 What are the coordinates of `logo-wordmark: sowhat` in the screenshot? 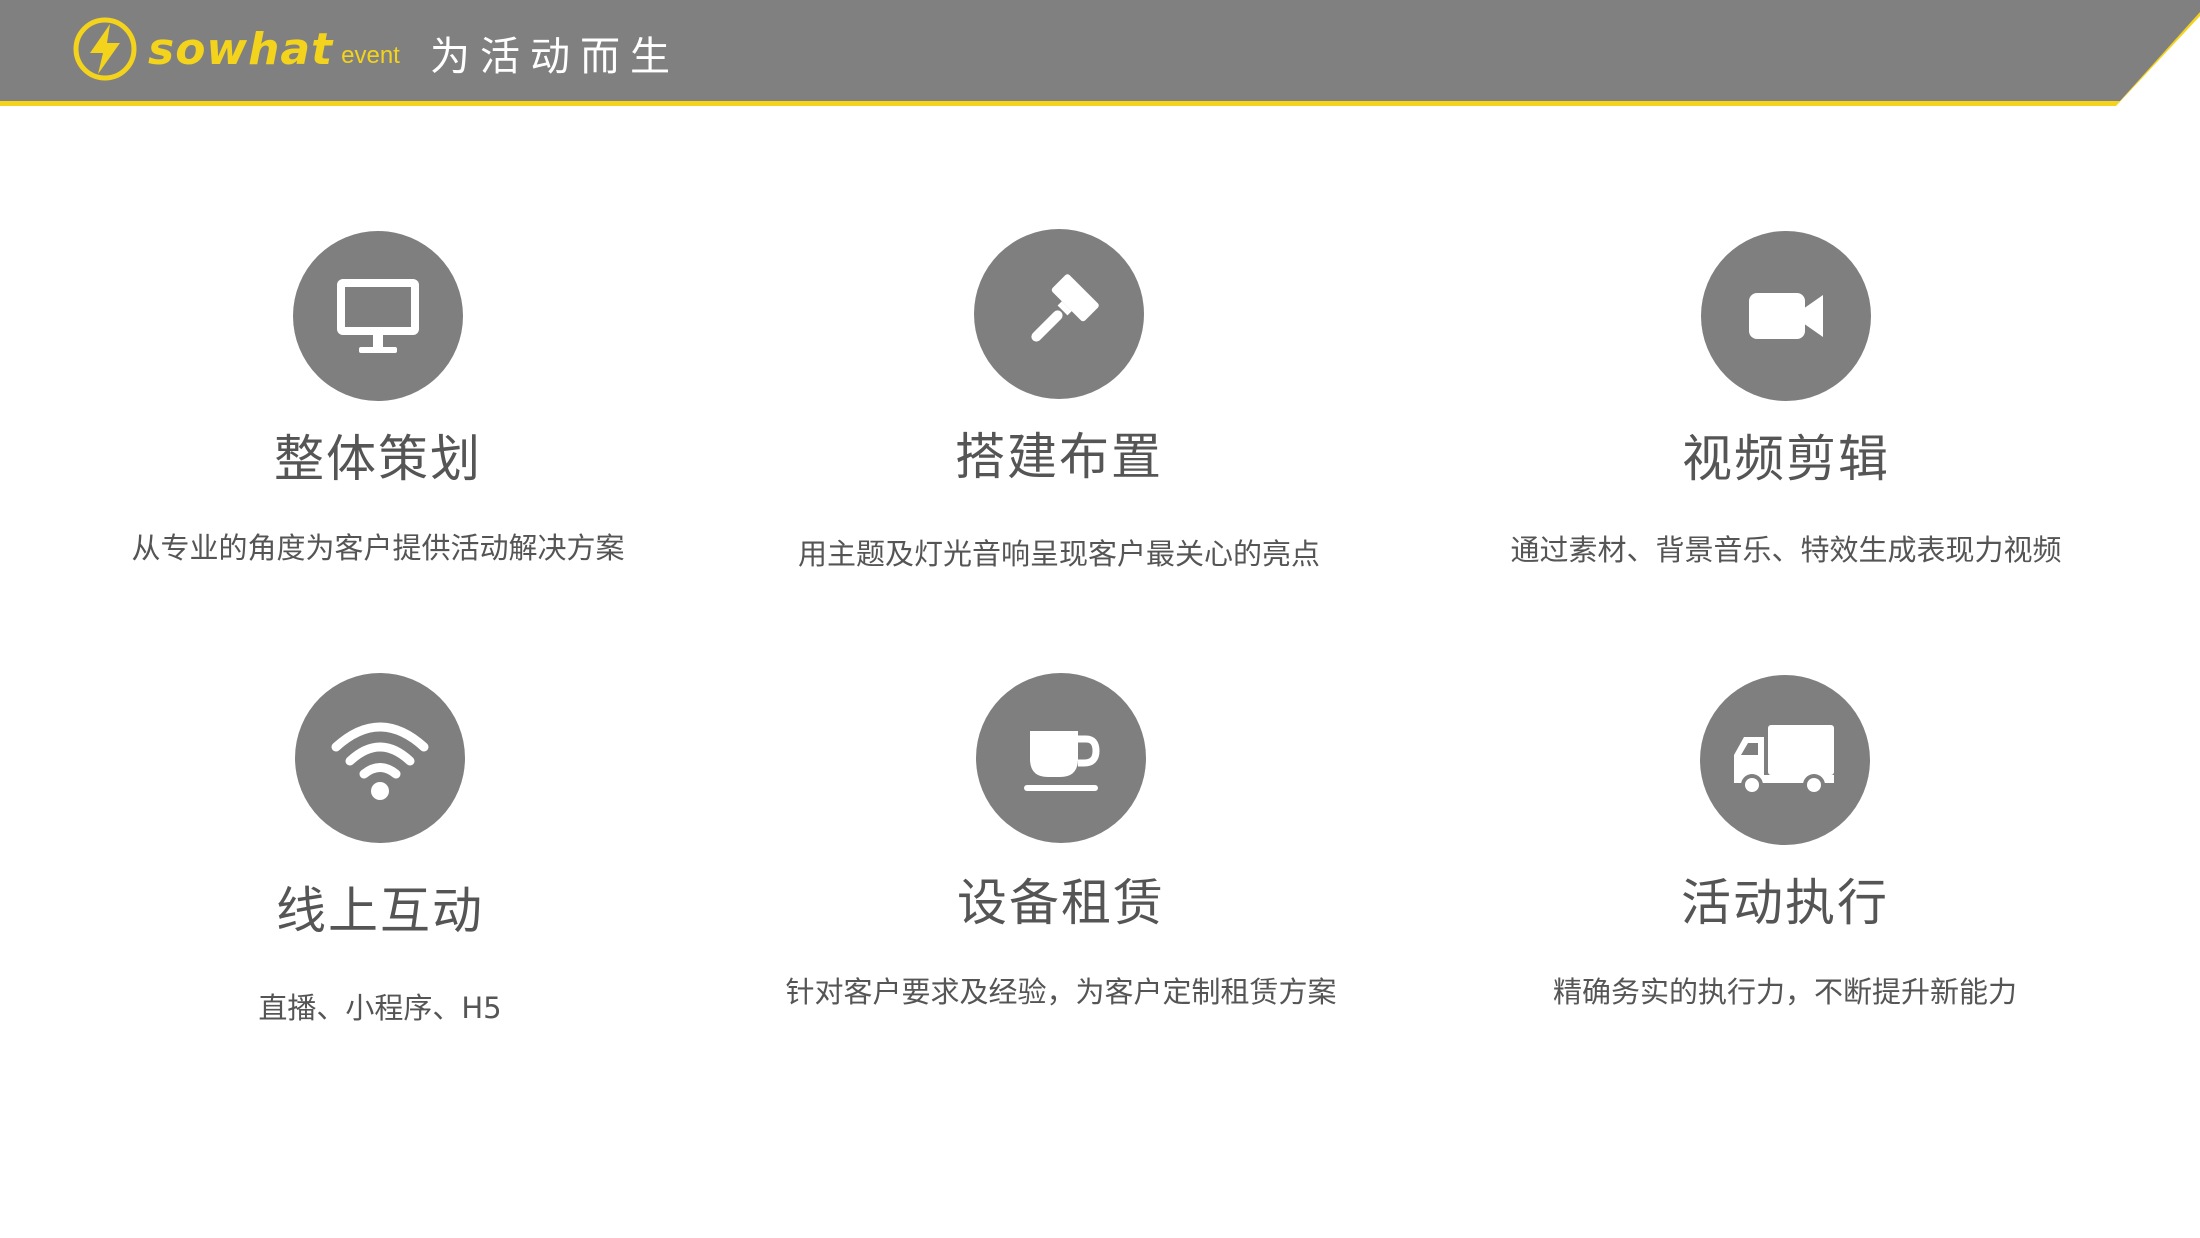 It's located at (241, 49).